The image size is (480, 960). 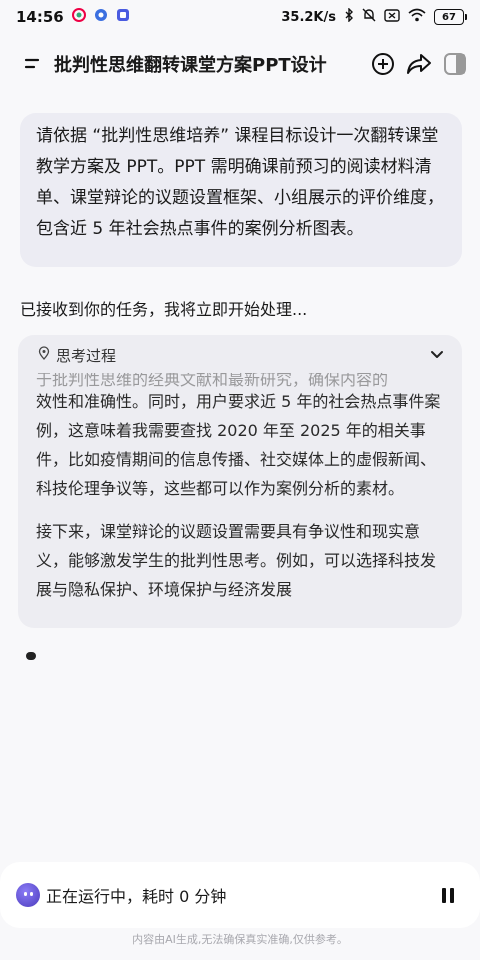 What do you see at coordinates (349, 16) in the screenshot?
I see `bluetooth-icon` at bounding box center [349, 16].